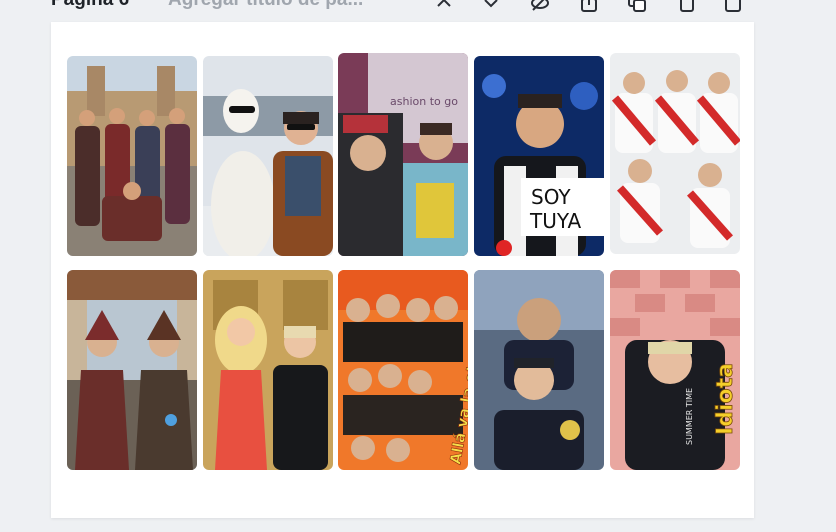  Describe the element at coordinates (539, 156) in the screenshot. I see `photo-soy-tuya-sign: SOY TUYA` at that location.